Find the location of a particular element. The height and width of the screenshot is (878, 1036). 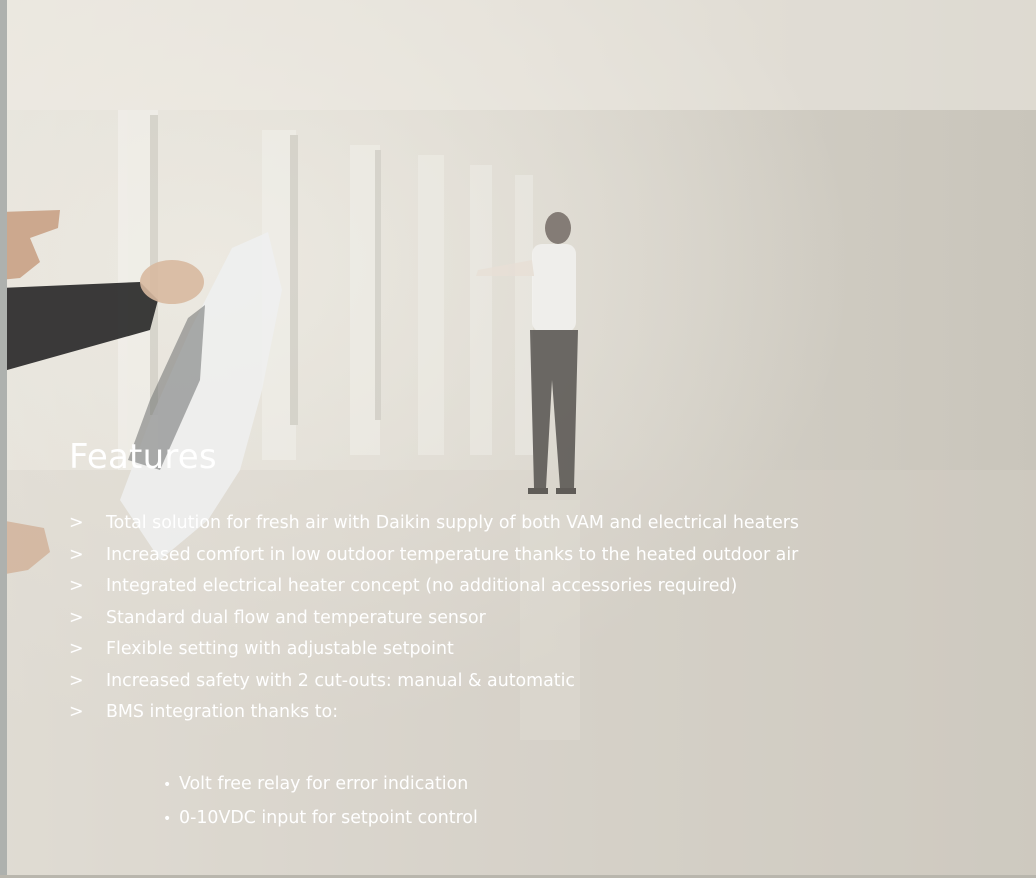

features-heading: Features is located at coordinates (143, 457).